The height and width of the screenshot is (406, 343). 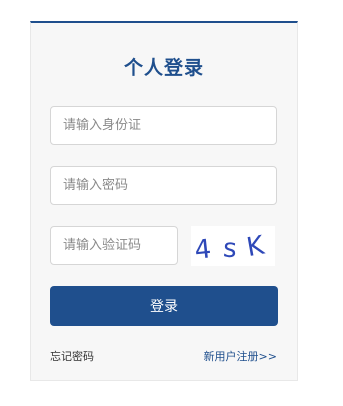 I want to click on captcha-char: 4, so click(x=203, y=250).